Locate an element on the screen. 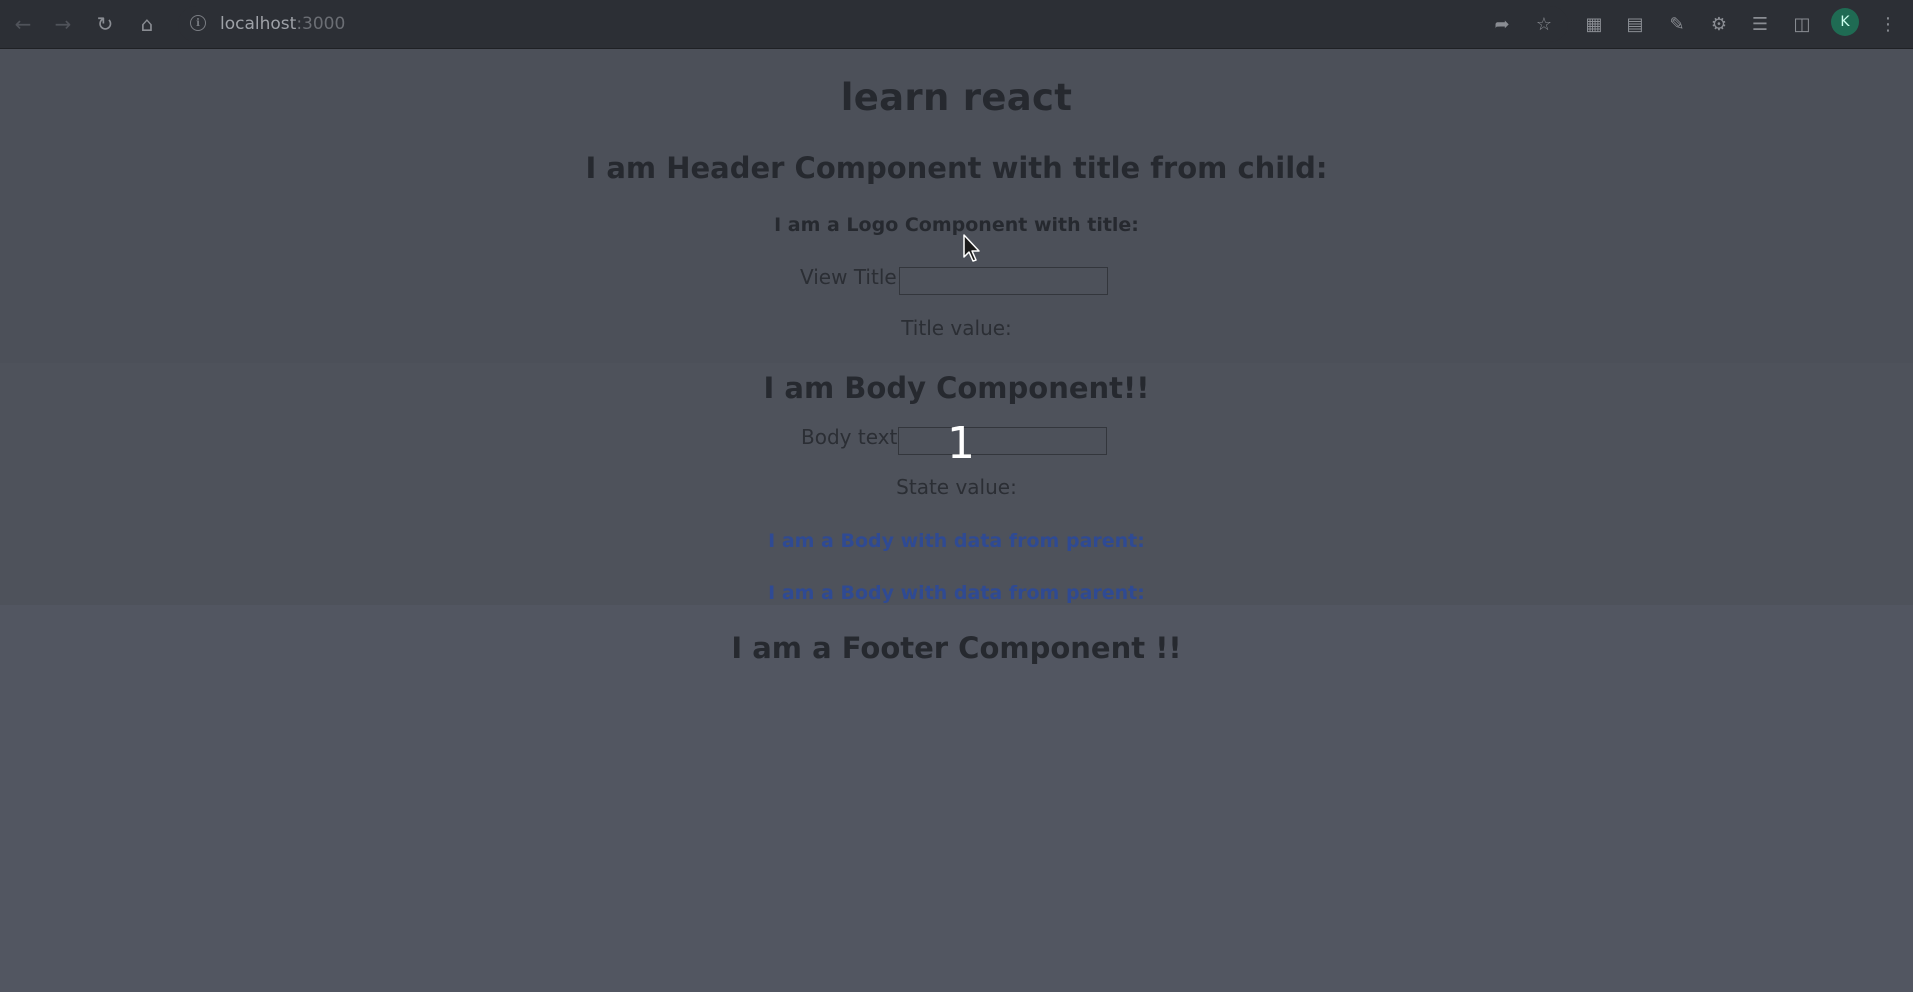  back-icon: ← is located at coordinates (23, 24).